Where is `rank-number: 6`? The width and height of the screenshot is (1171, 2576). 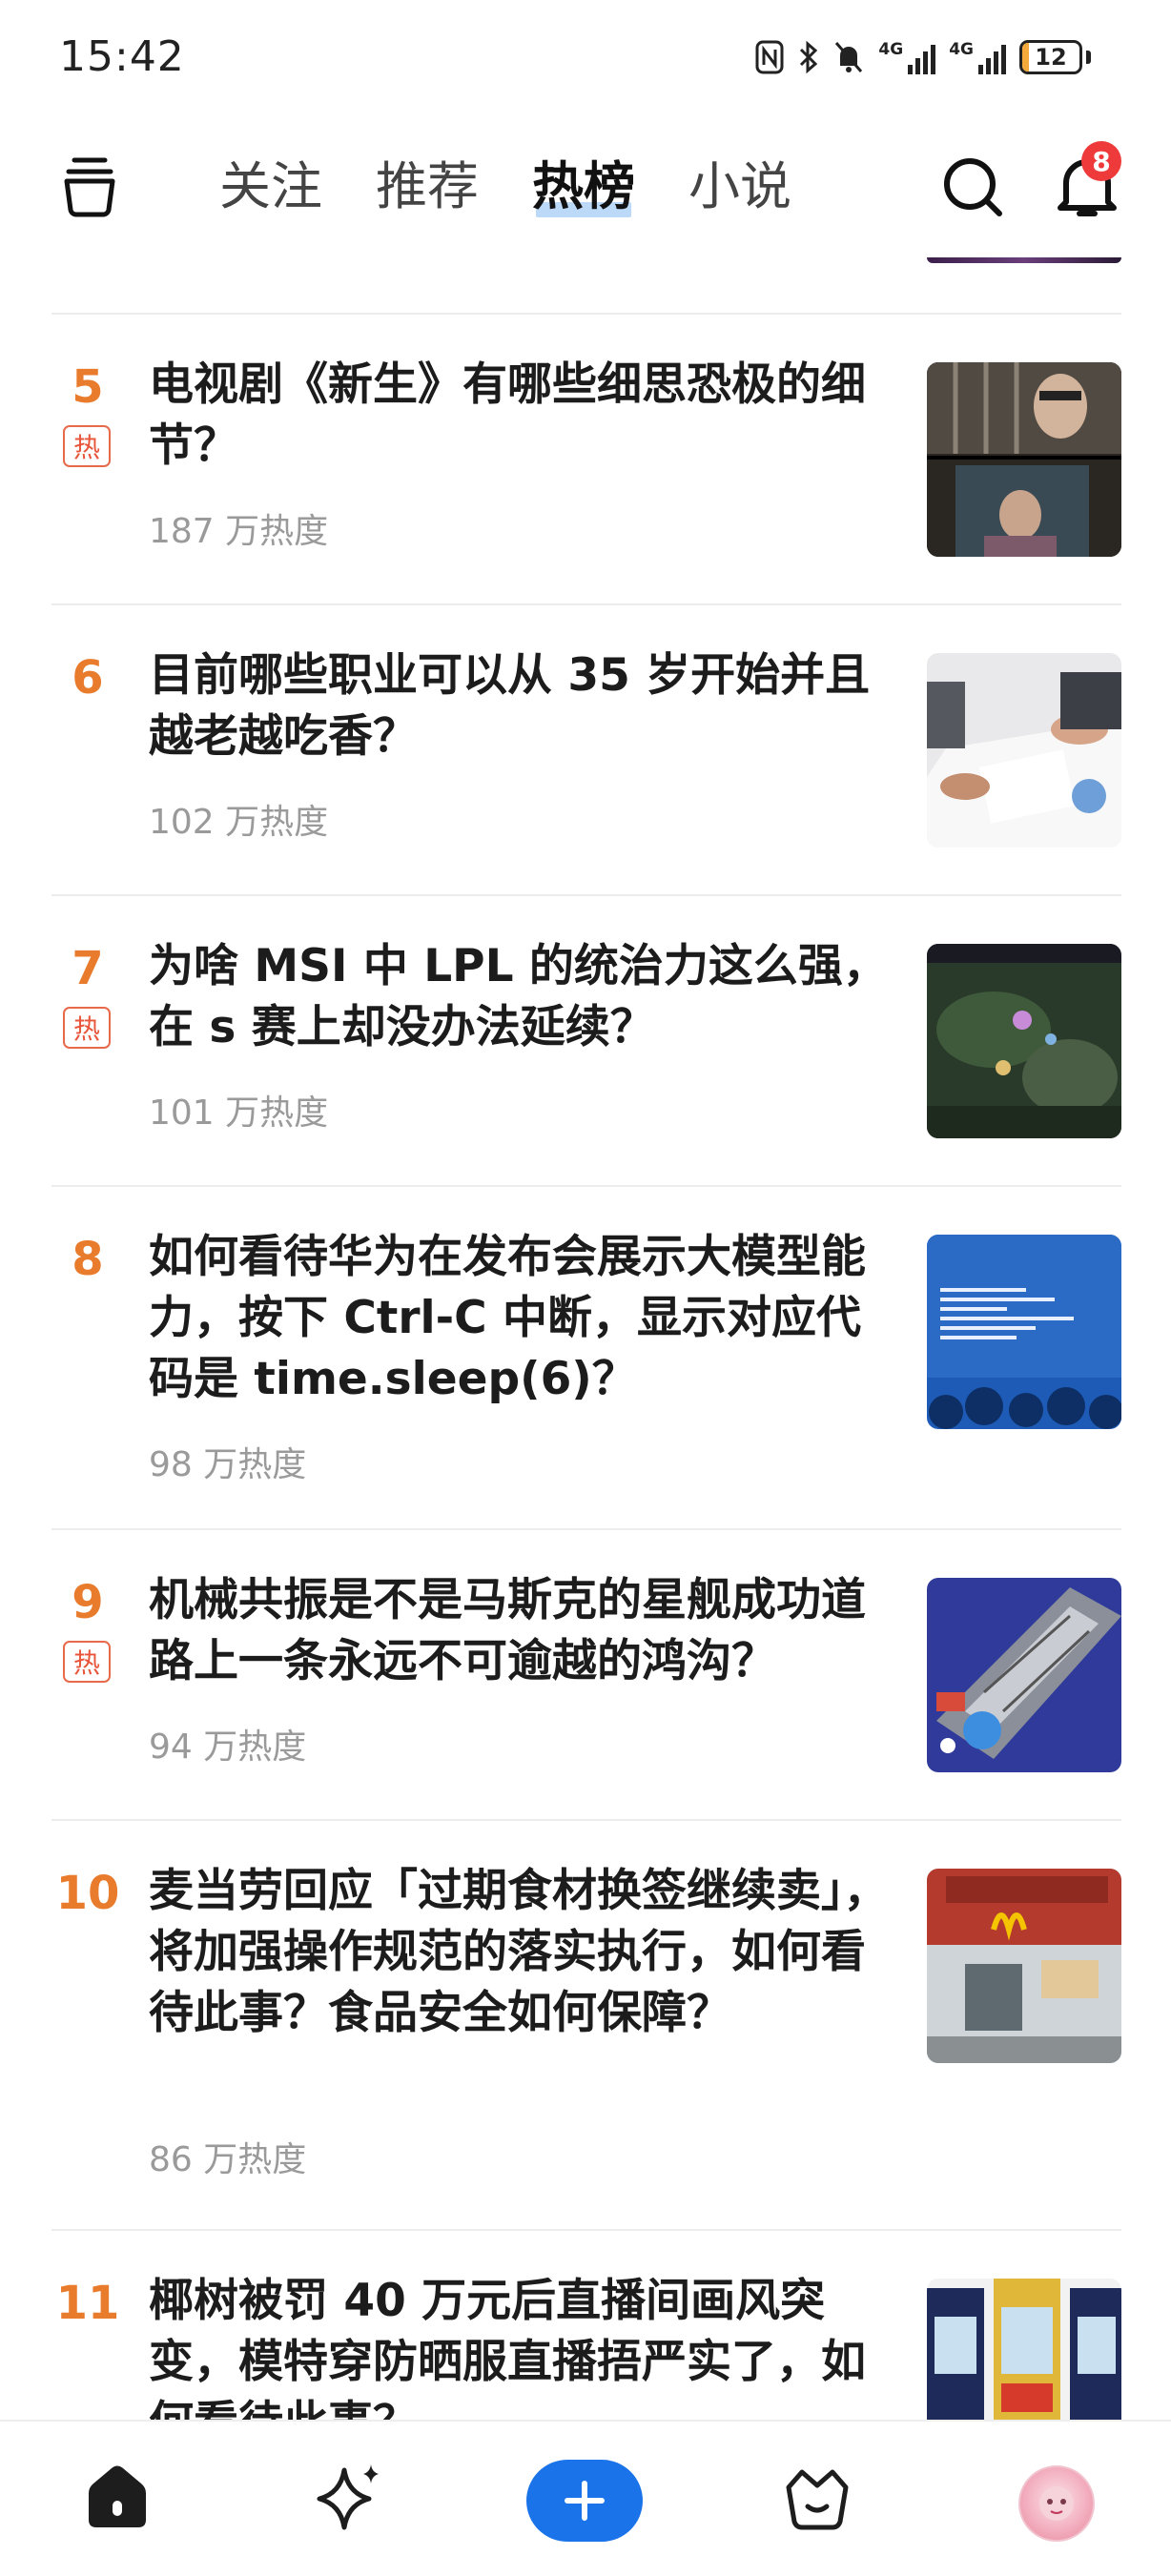
rank-number: 6 is located at coordinates (88, 678).